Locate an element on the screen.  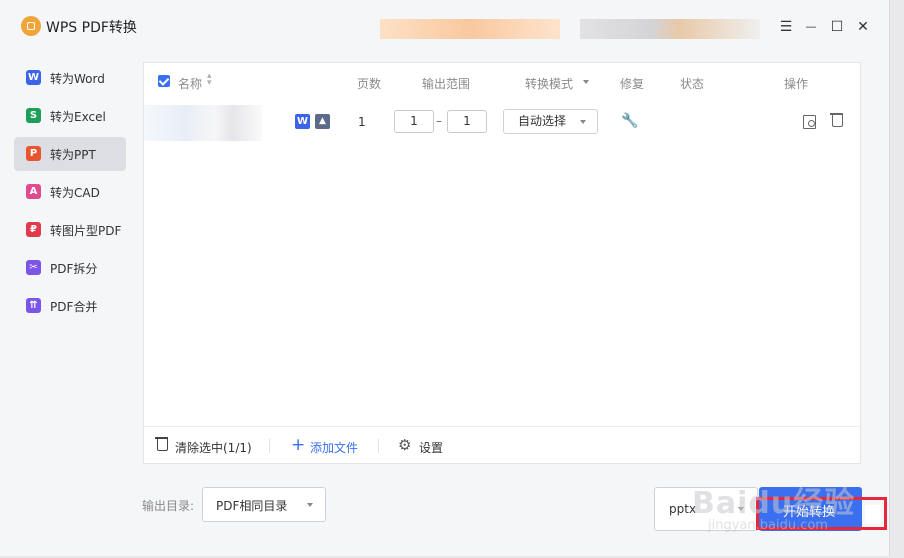
image-pdf-icon: ₽ is located at coordinates (33, 229).